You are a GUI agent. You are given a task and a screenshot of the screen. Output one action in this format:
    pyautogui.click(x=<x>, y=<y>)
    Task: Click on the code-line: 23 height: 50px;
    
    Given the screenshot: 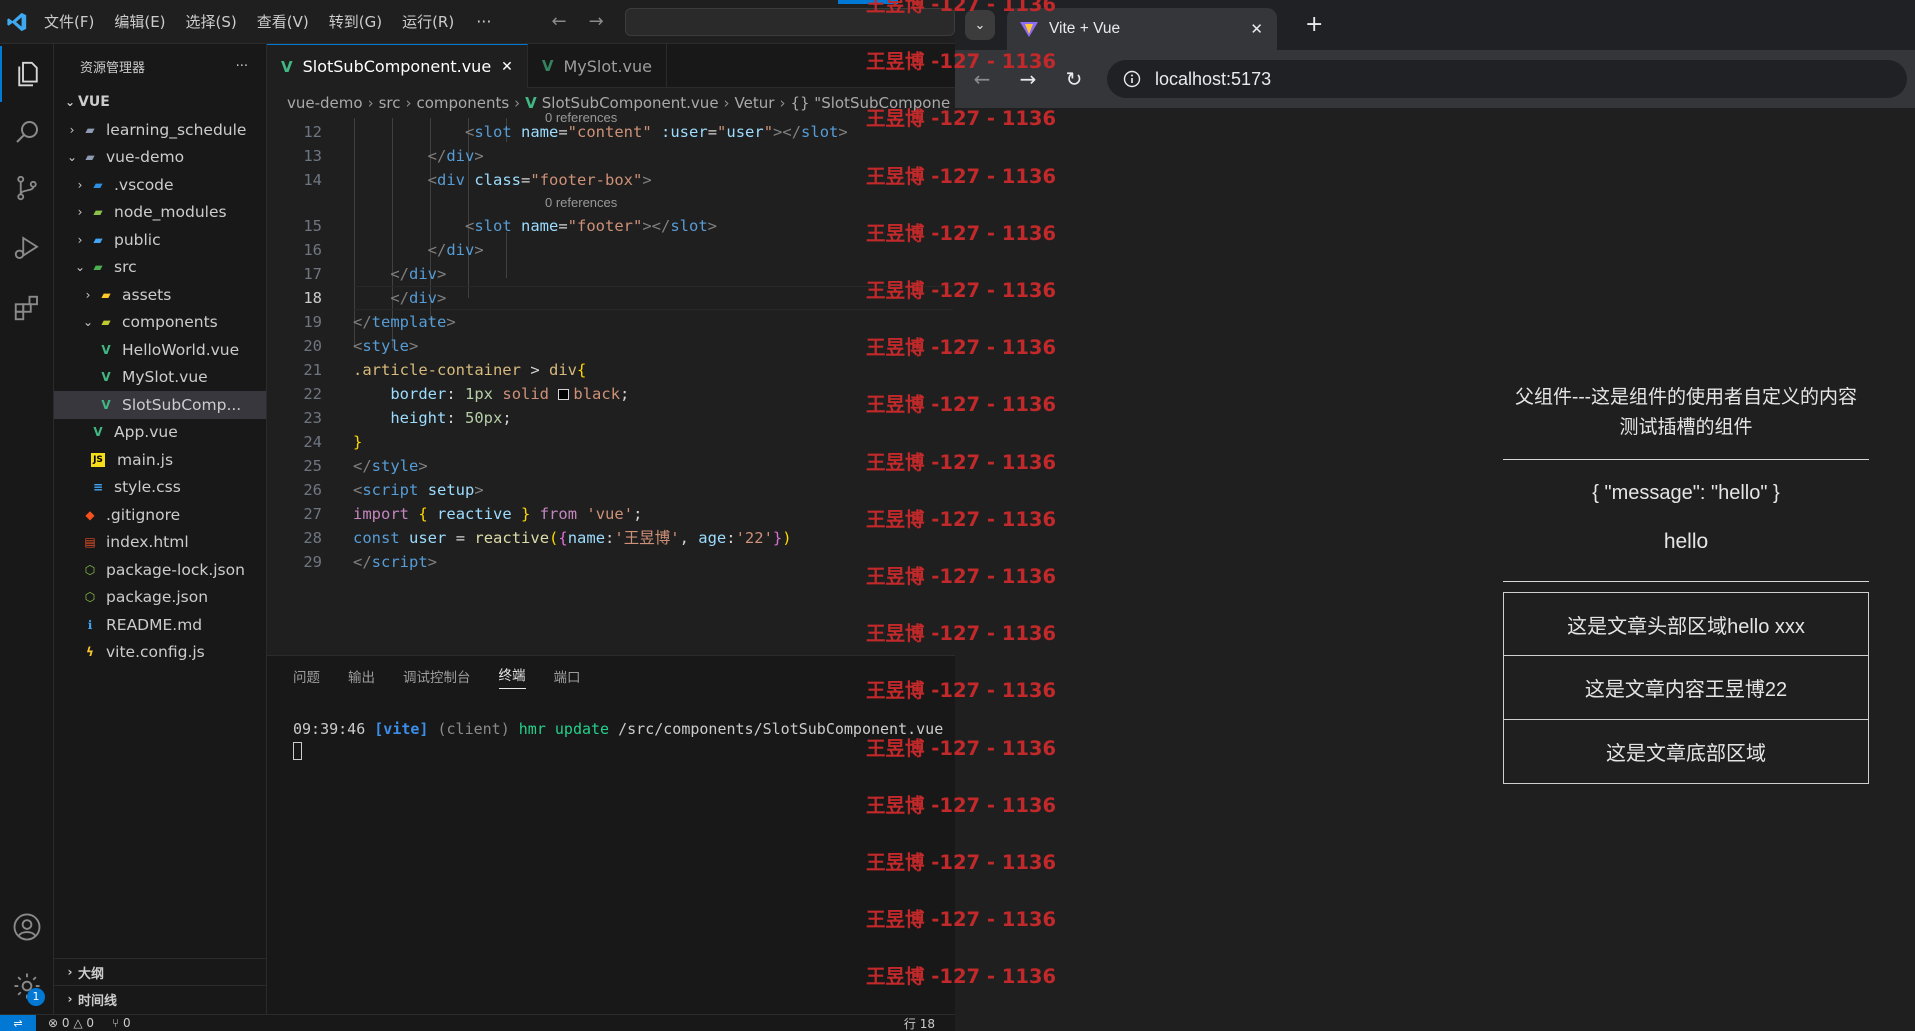 What is the action you would take?
    pyautogui.click(x=611, y=418)
    